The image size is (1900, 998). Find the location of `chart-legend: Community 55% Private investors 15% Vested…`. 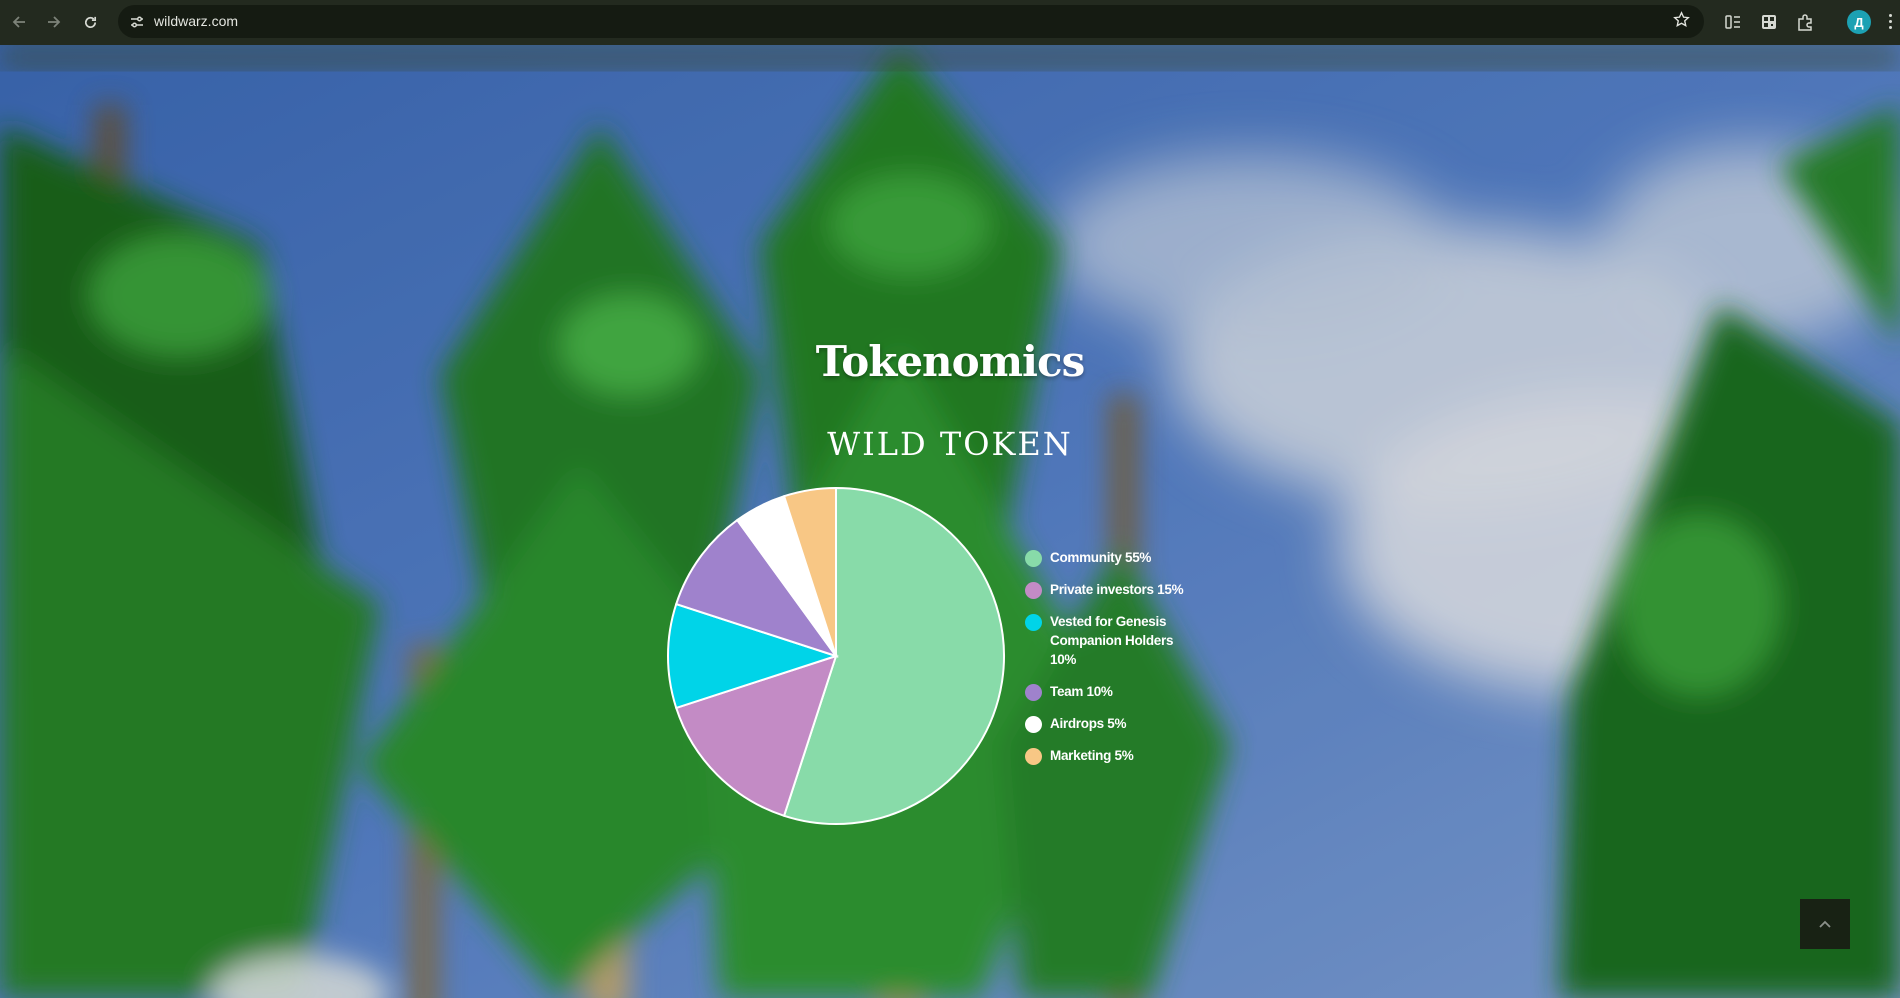

chart-legend: Community 55% Private investors 15% Vested… is located at coordinates (1110, 663).